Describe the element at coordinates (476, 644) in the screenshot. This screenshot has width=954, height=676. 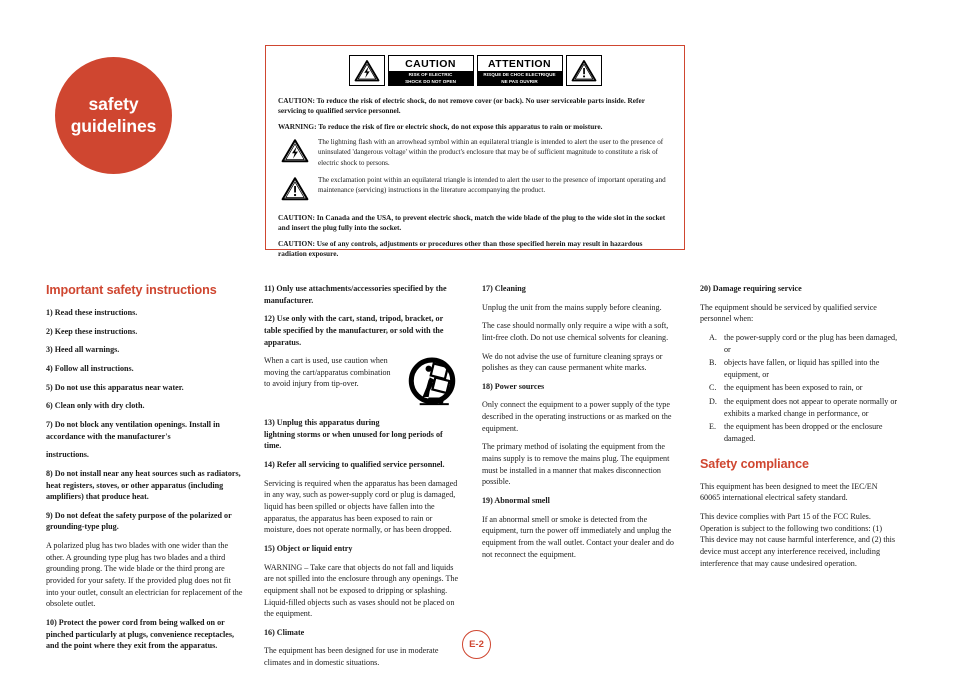
I see `page-number-badge: E-2` at that location.